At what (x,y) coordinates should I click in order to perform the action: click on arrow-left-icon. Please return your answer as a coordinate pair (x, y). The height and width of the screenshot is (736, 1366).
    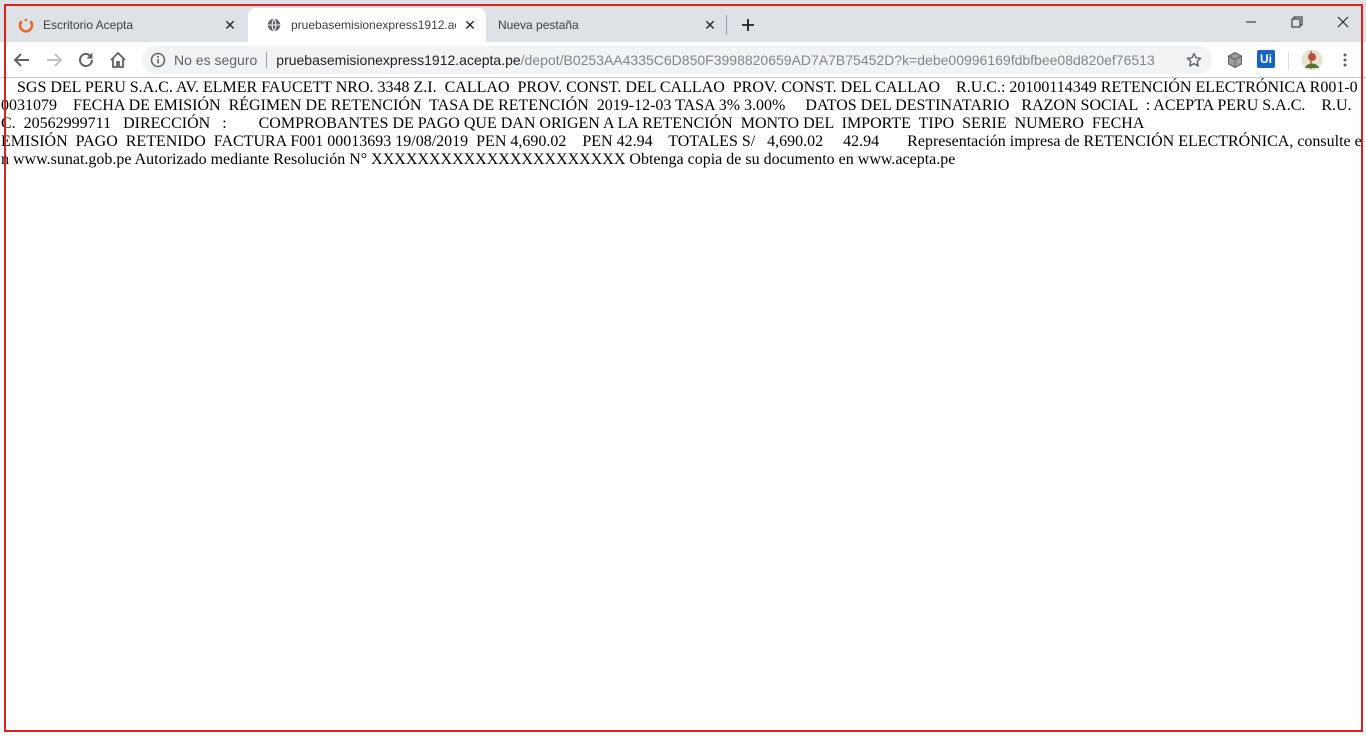
    Looking at the image, I should click on (21, 60).